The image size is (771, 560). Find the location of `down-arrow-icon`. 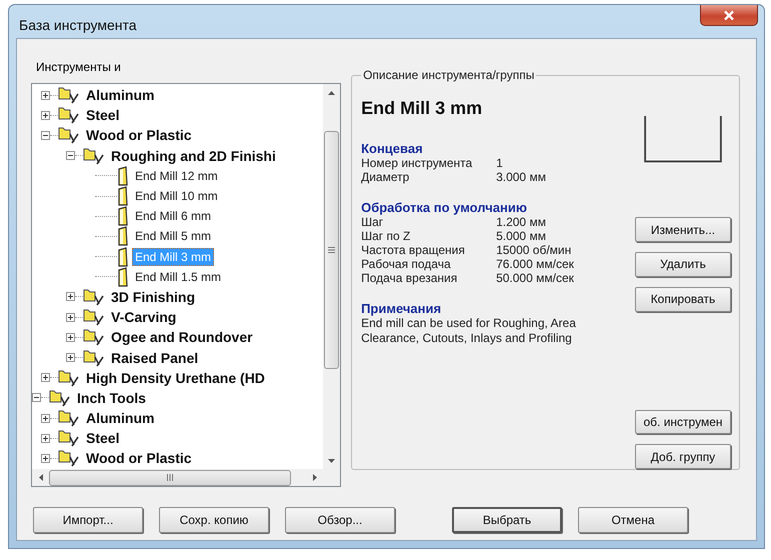

down-arrow-icon is located at coordinates (332, 460).